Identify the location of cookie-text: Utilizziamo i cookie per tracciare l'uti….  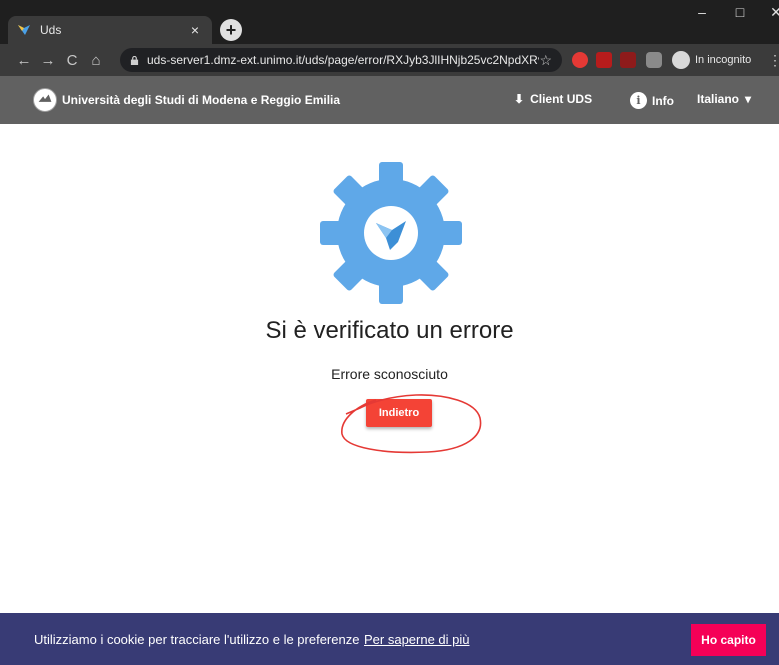
(197, 639).